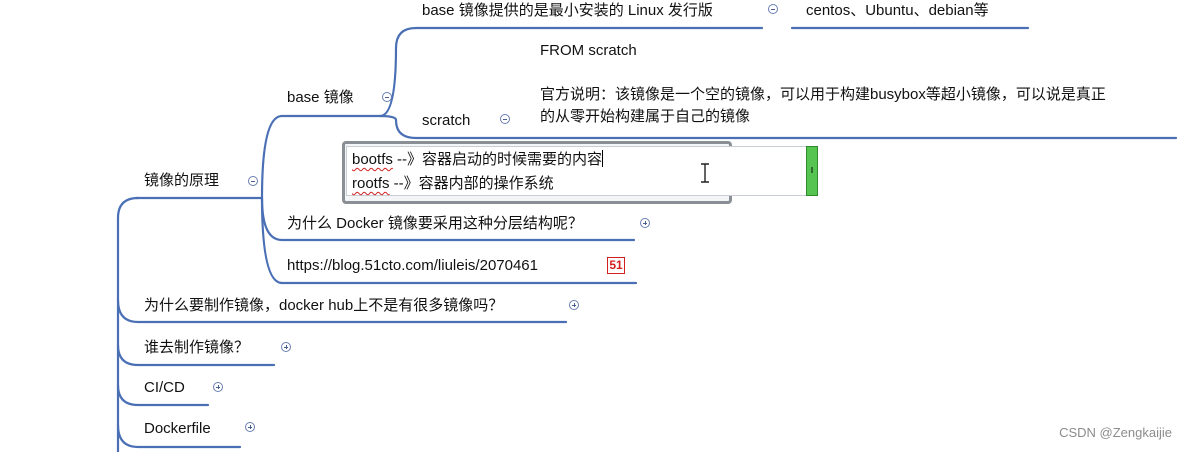 This screenshot has height=452, width=1188. I want to click on watermark: CSDN @Zengkaijie, so click(1115, 432).